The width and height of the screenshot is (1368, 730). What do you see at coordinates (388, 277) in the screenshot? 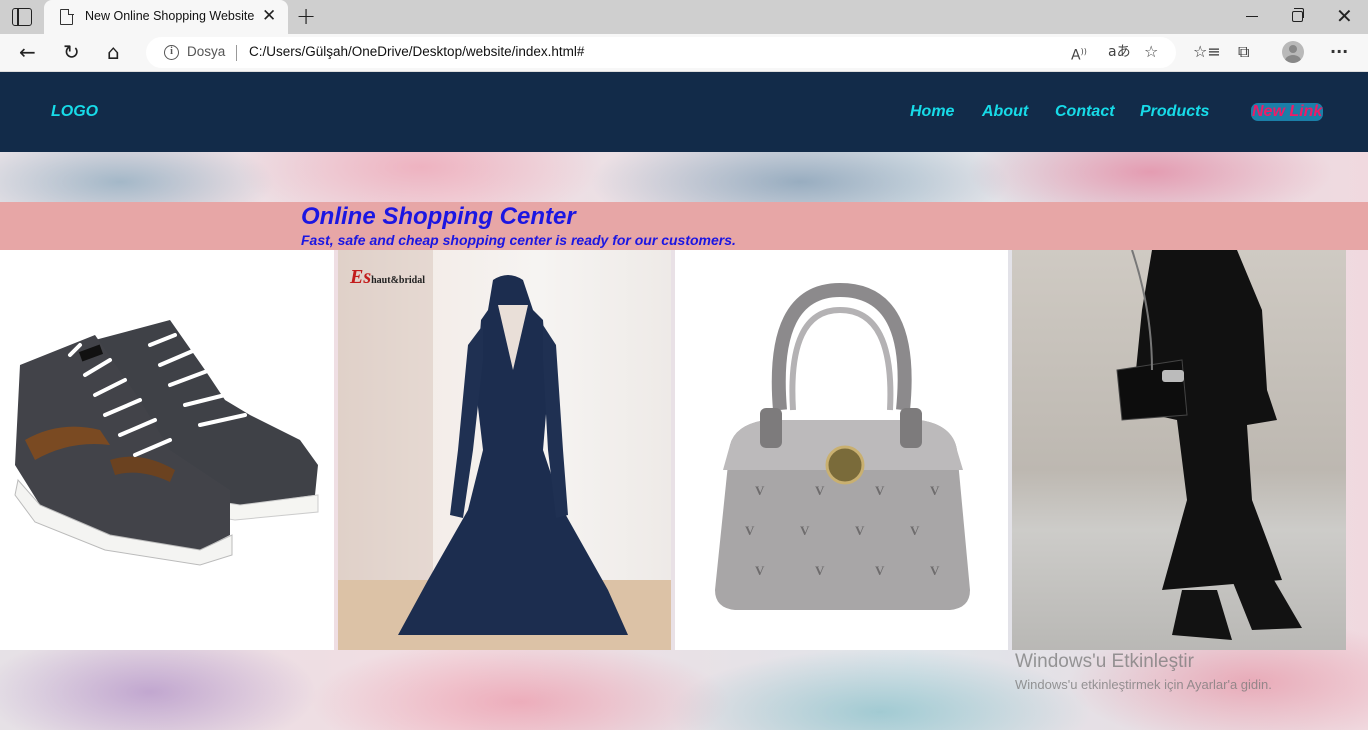
I see `dress-brand-logo: Eshaut&bridal` at bounding box center [388, 277].